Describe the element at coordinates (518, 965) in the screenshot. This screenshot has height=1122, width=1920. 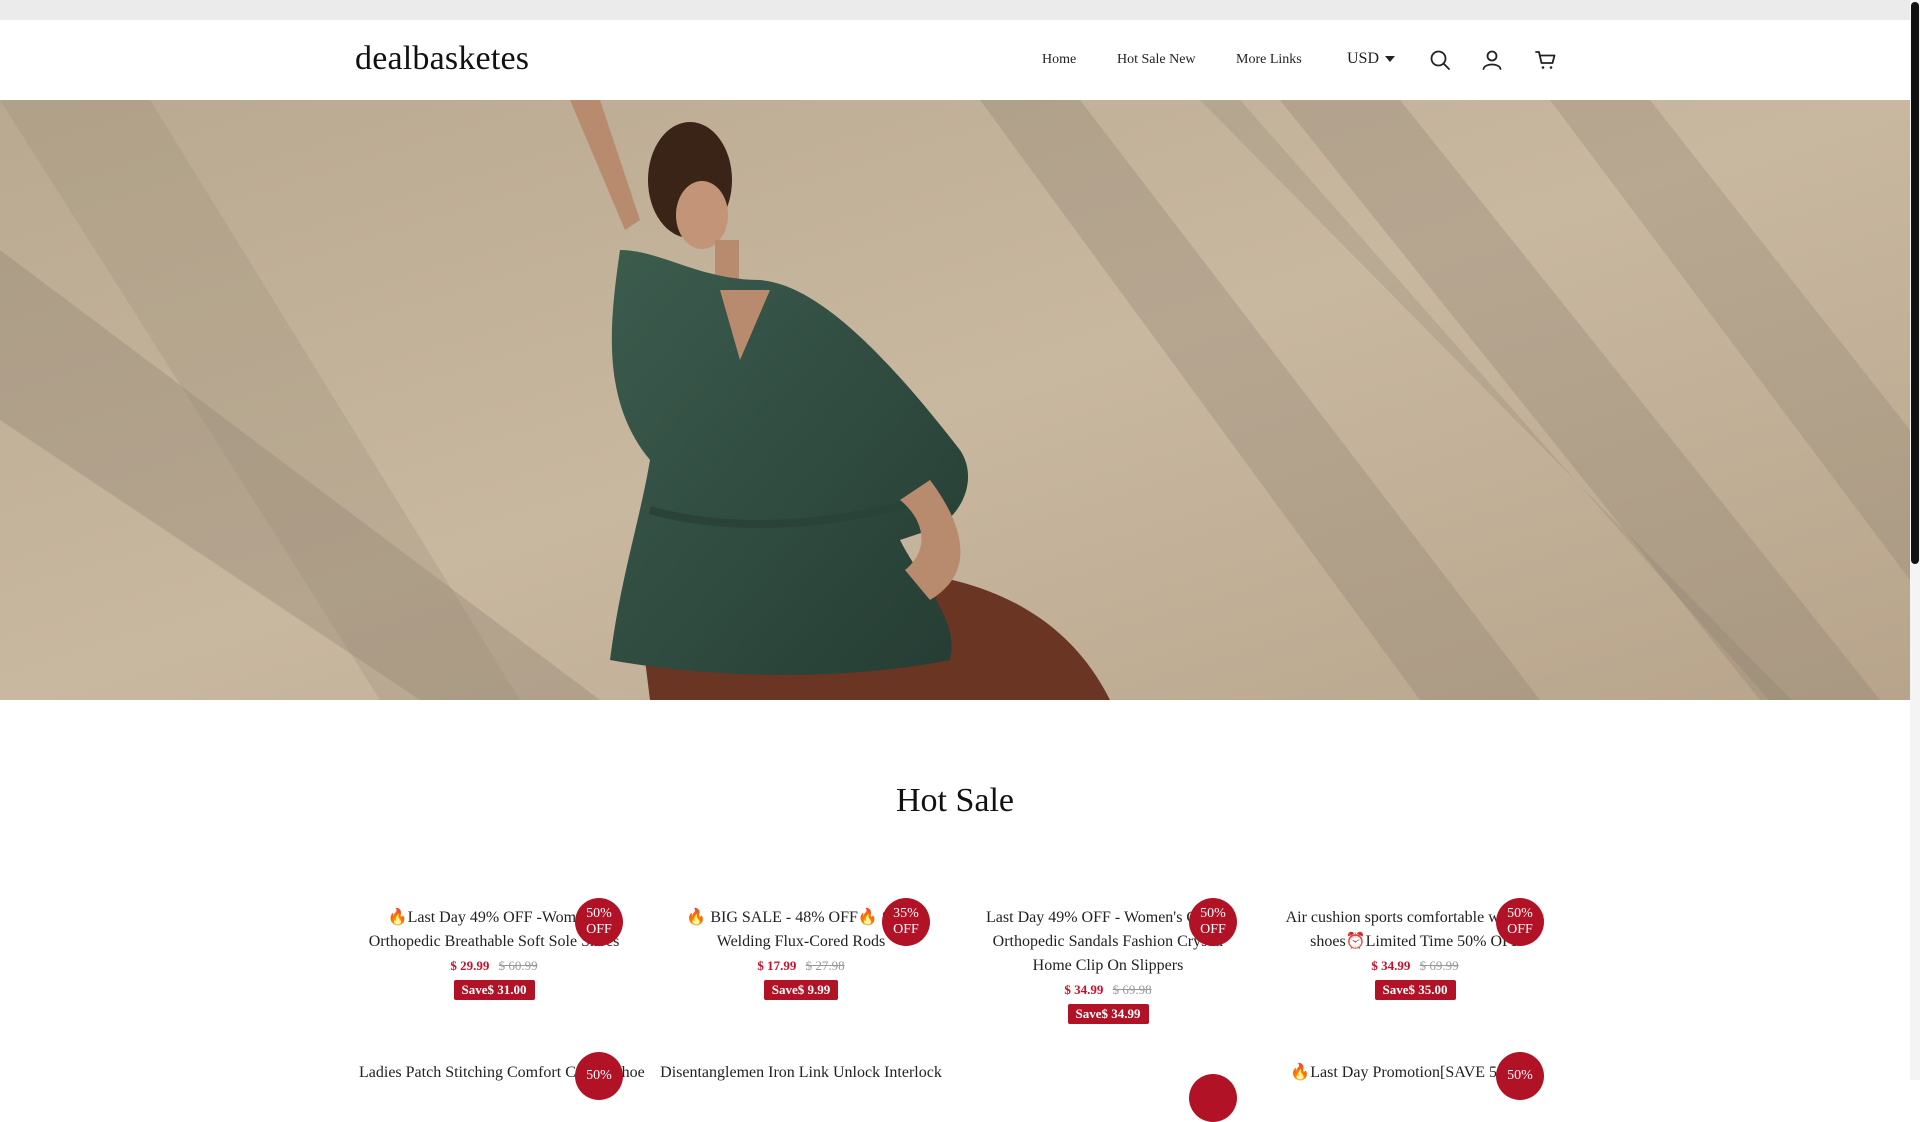
I see `product-compare-price: $ 60.99` at that location.